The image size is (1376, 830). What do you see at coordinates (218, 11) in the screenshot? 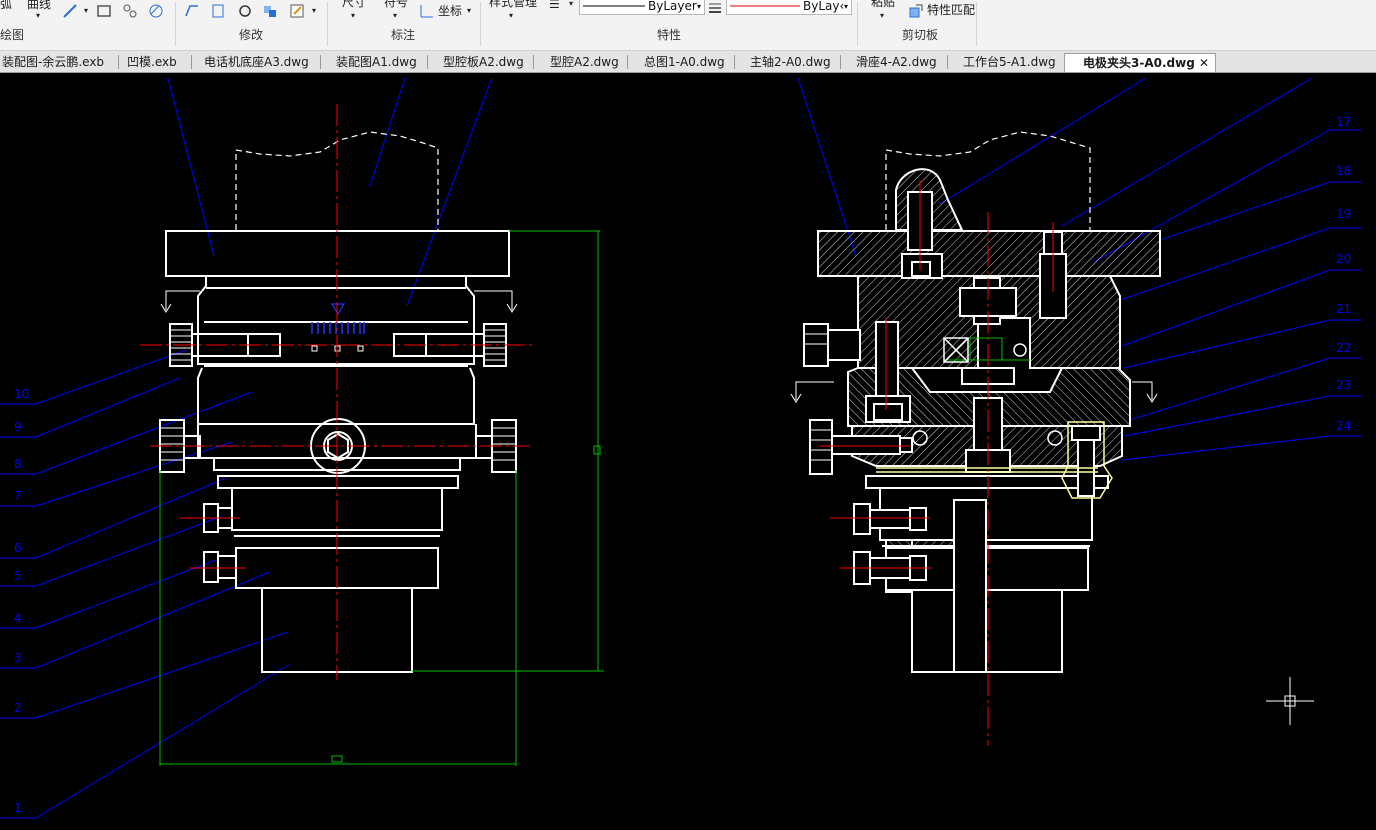
I see `copy-doc-icon` at bounding box center [218, 11].